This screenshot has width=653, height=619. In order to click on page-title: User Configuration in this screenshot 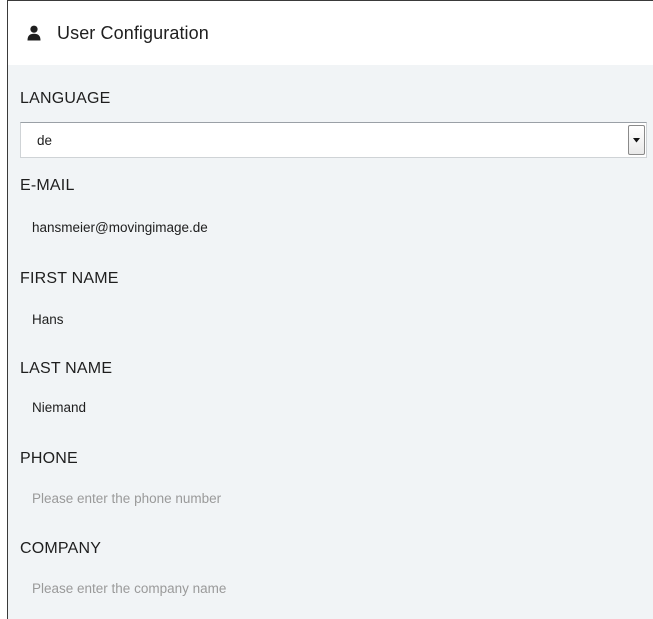, I will do `click(133, 32)`.